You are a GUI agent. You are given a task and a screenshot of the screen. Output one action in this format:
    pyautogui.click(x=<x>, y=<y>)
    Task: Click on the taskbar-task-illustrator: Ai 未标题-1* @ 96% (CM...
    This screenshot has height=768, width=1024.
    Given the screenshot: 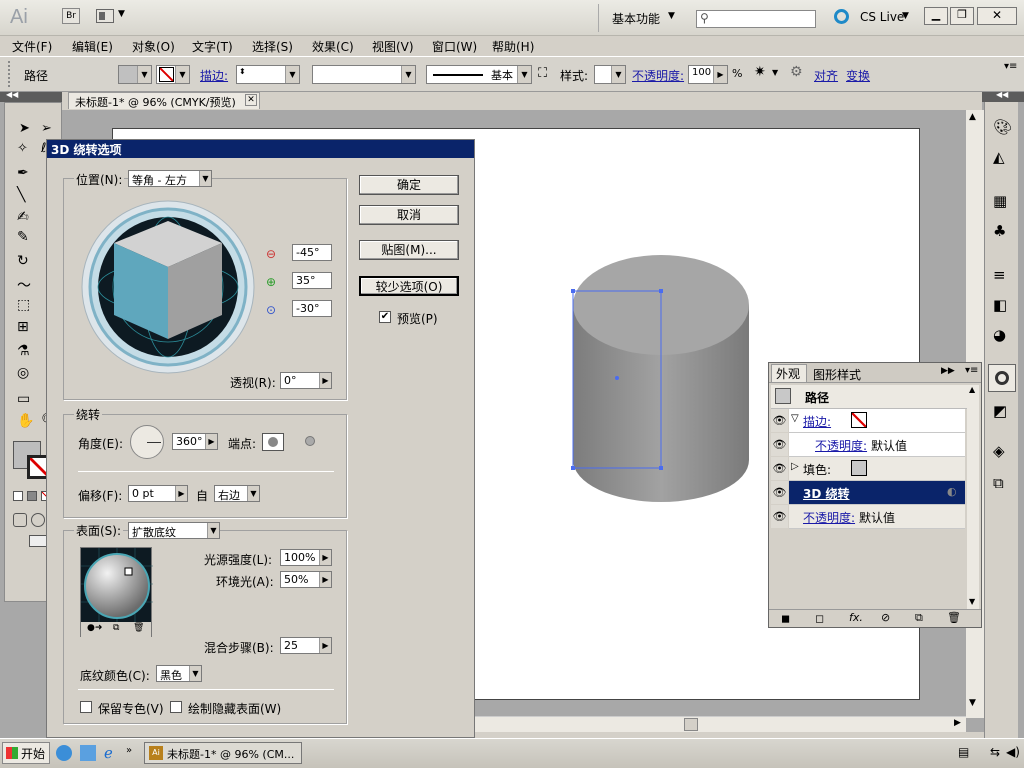 What is the action you would take?
    pyautogui.click(x=223, y=753)
    